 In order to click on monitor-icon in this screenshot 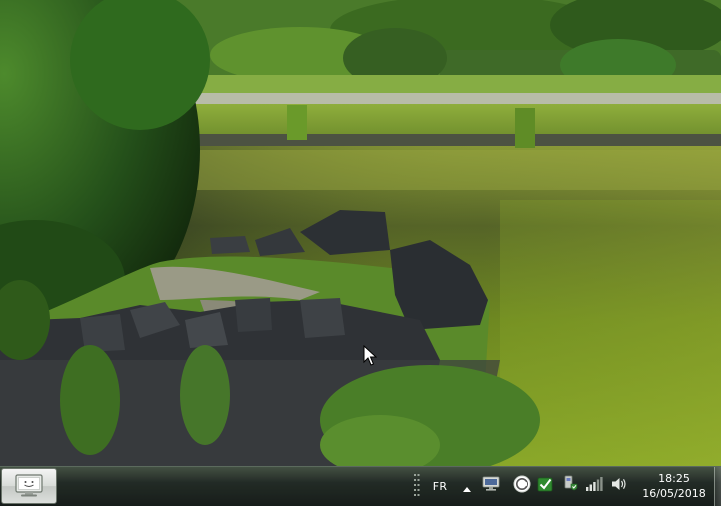, I will do `click(491, 486)`.